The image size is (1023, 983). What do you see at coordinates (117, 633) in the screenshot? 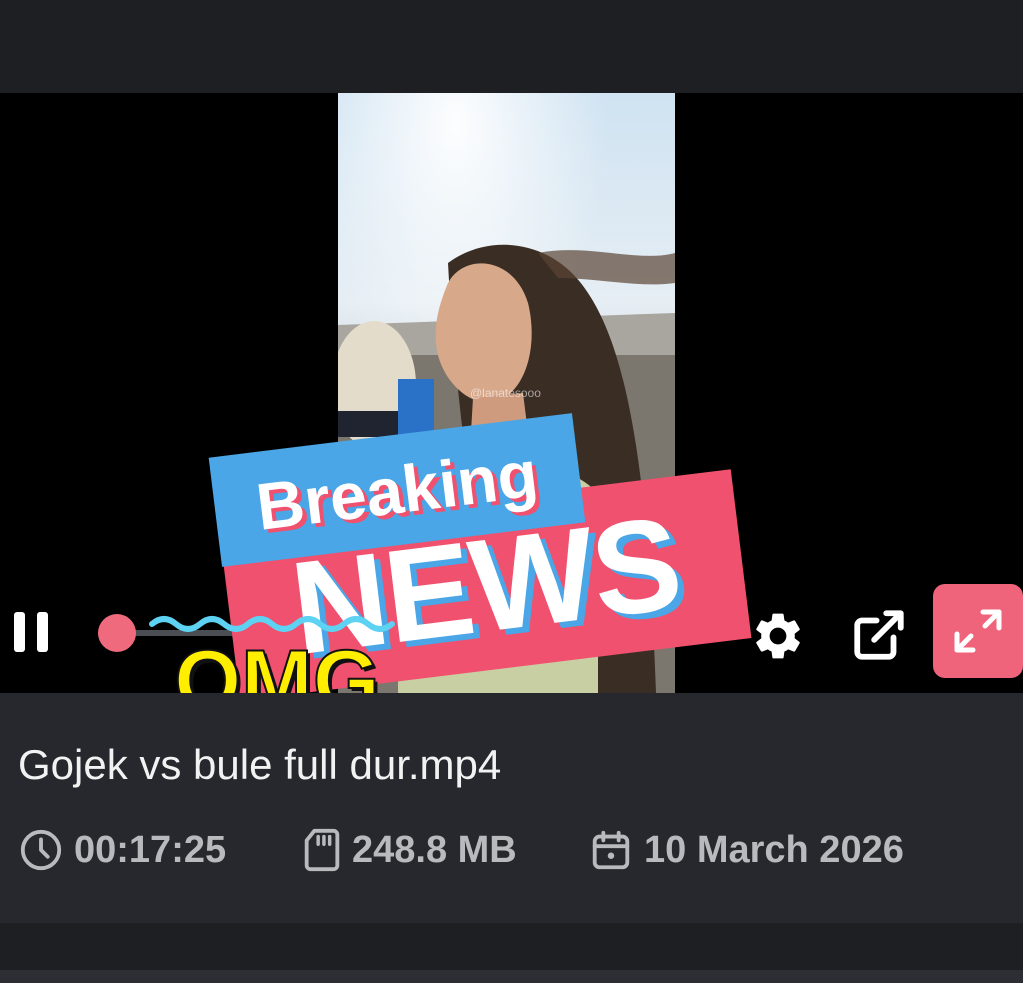
I see `progress-thumb` at bounding box center [117, 633].